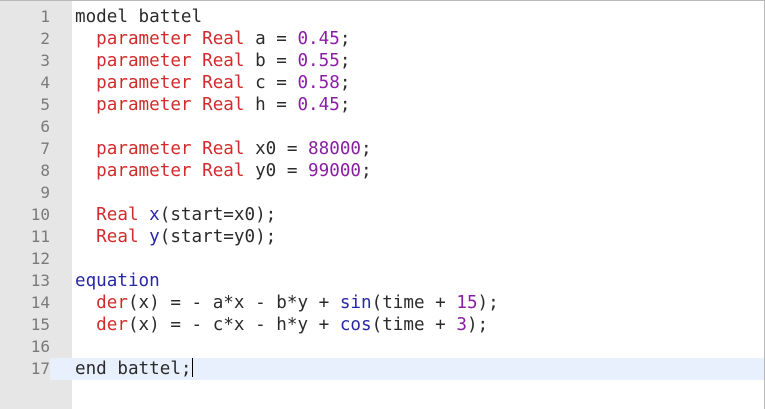  Describe the element at coordinates (154, 215) in the screenshot. I see `code-token: x` at that location.